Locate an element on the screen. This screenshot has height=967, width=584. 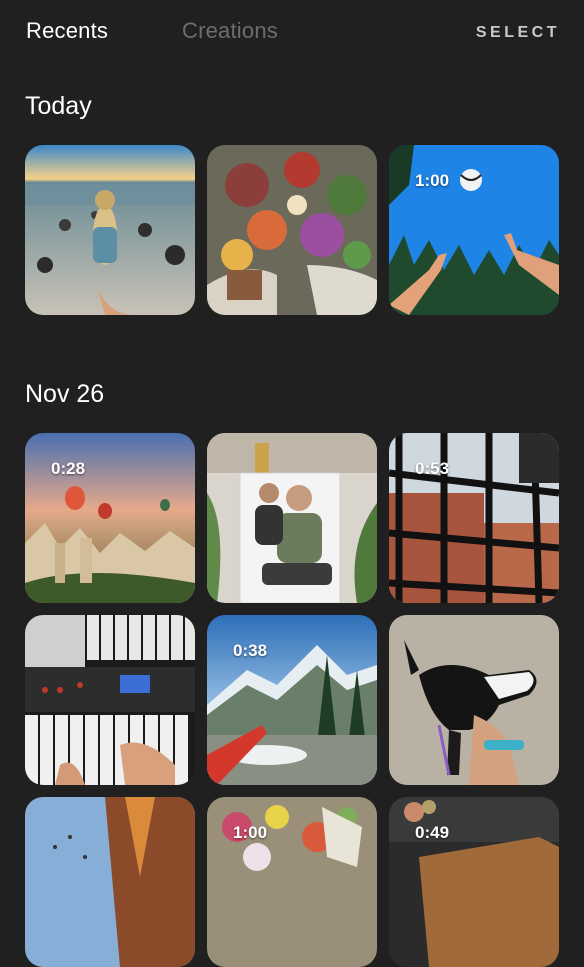
media-tile-table: 0:49 is located at coordinates (474, 882).